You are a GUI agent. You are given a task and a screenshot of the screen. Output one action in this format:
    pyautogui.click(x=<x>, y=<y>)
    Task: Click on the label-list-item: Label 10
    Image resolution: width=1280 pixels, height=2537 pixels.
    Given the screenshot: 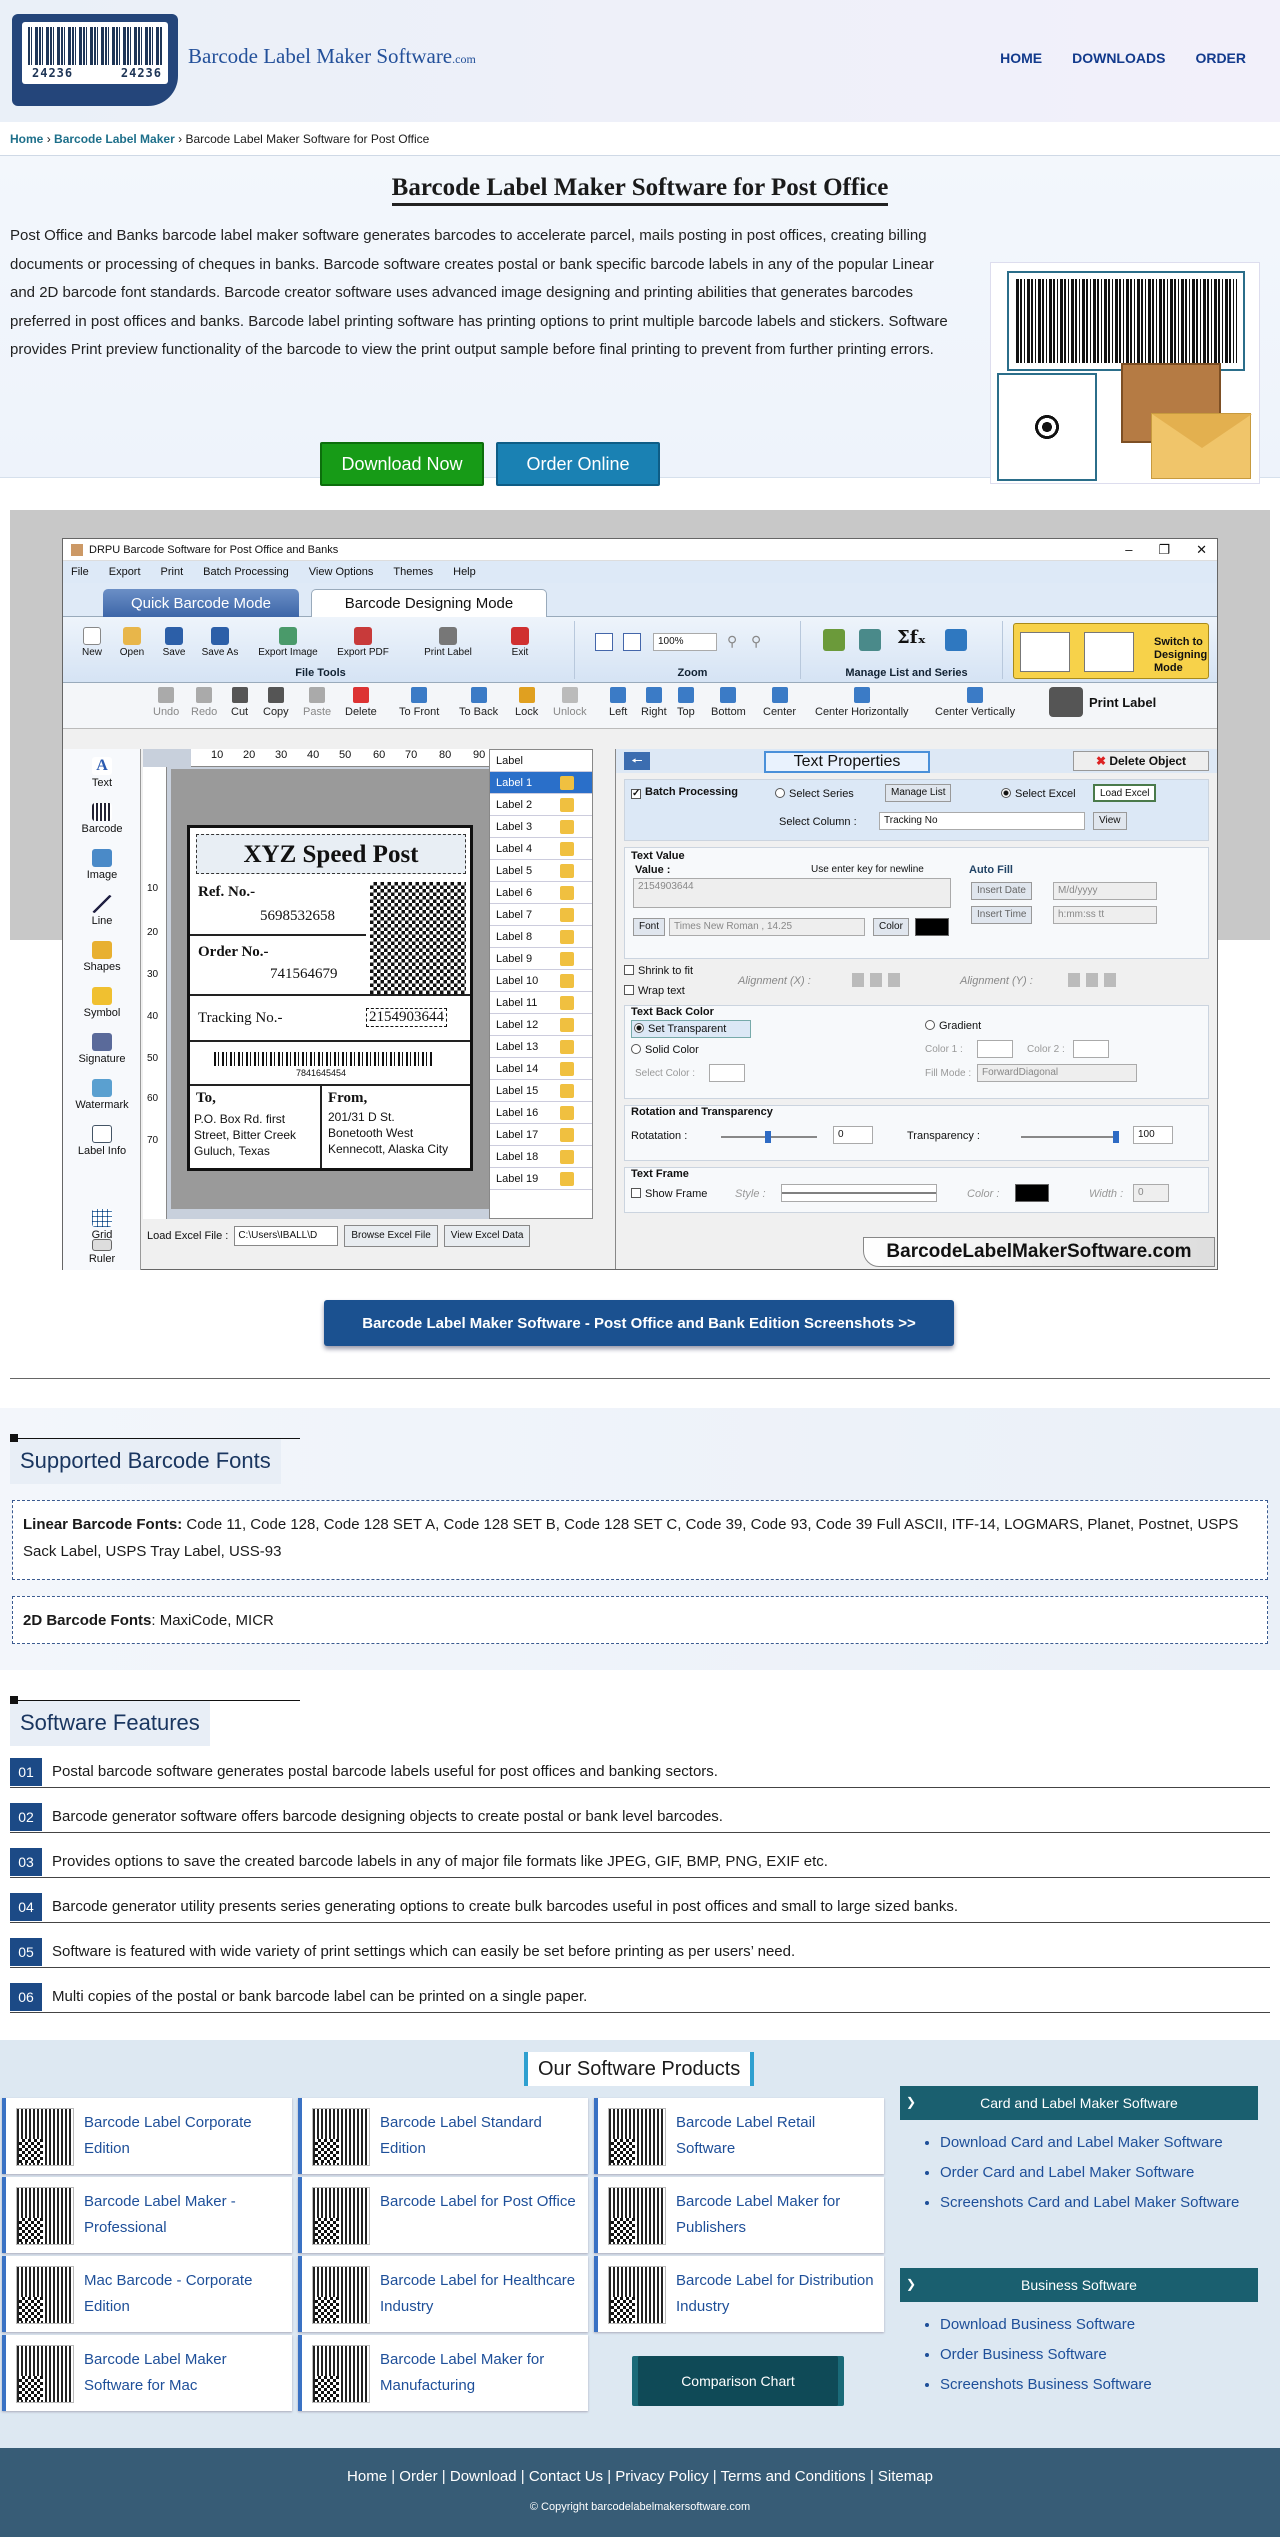 What is the action you would take?
    pyautogui.click(x=541, y=981)
    